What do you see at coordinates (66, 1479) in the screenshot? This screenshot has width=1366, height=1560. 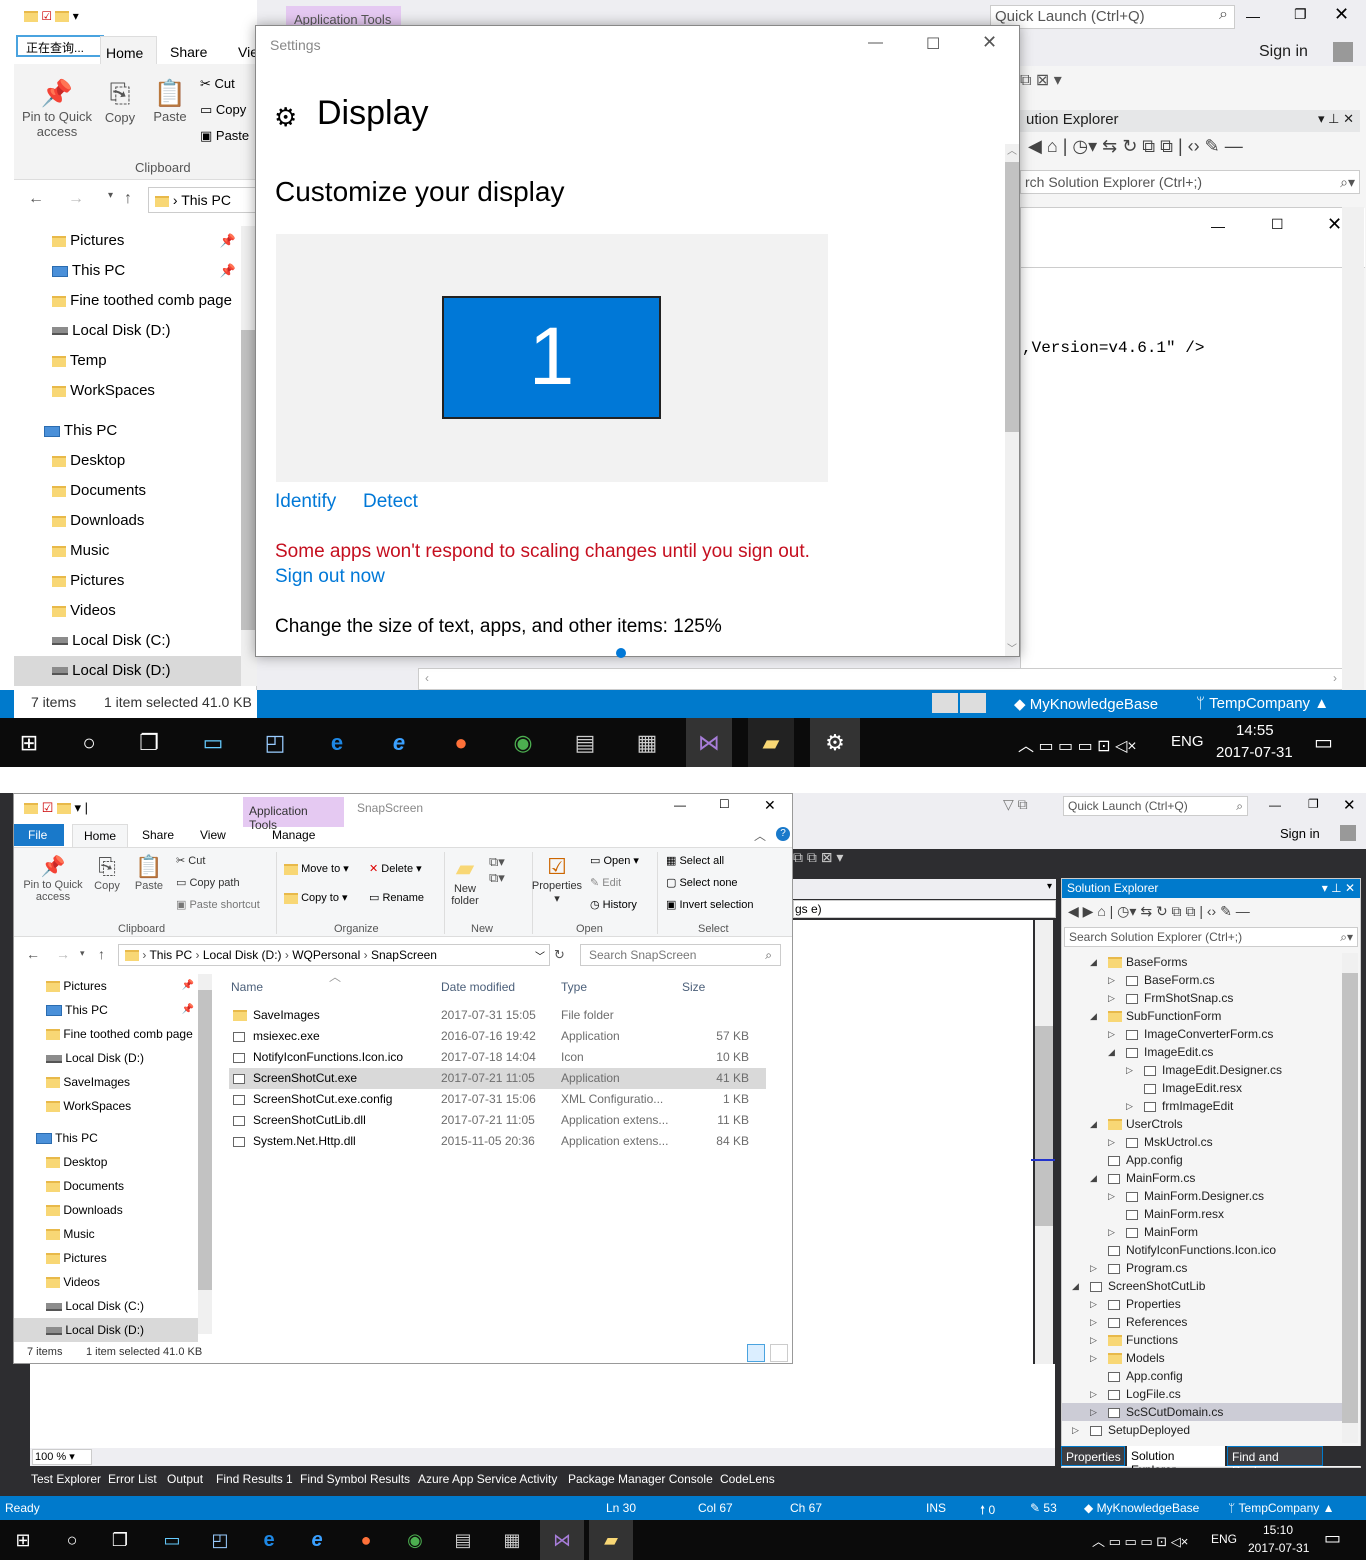 I see `tool-tab: Test Explorer` at bounding box center [66, 1479].